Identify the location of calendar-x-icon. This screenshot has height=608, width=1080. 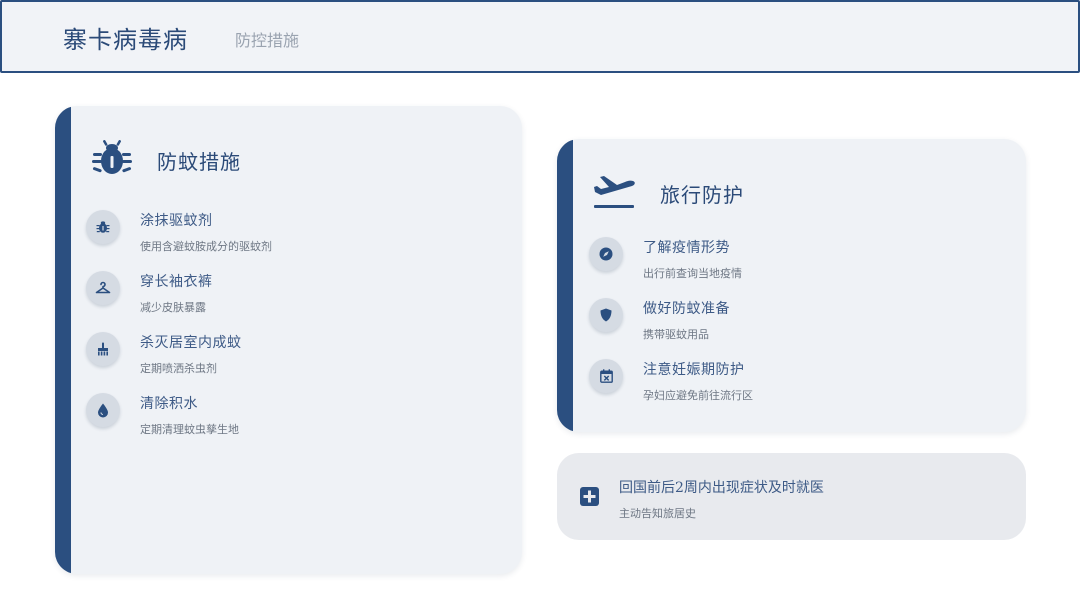
(606, 376).